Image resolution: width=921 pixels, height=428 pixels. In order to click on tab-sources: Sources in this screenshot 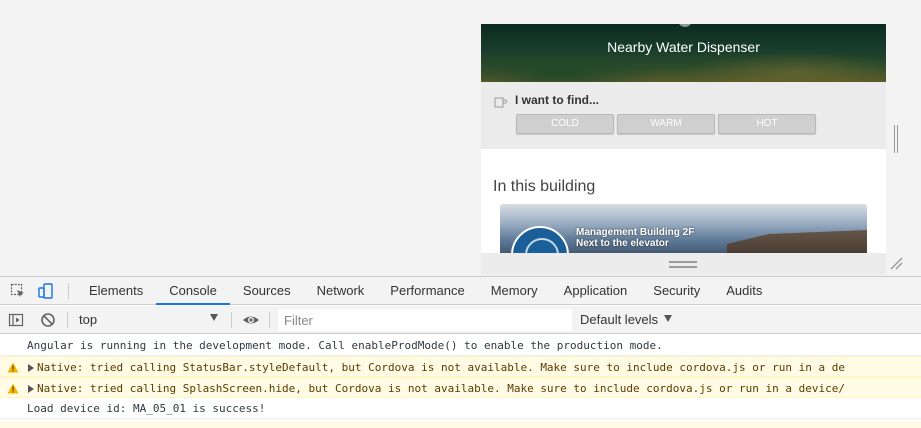, I will do `click(267, 291)`.